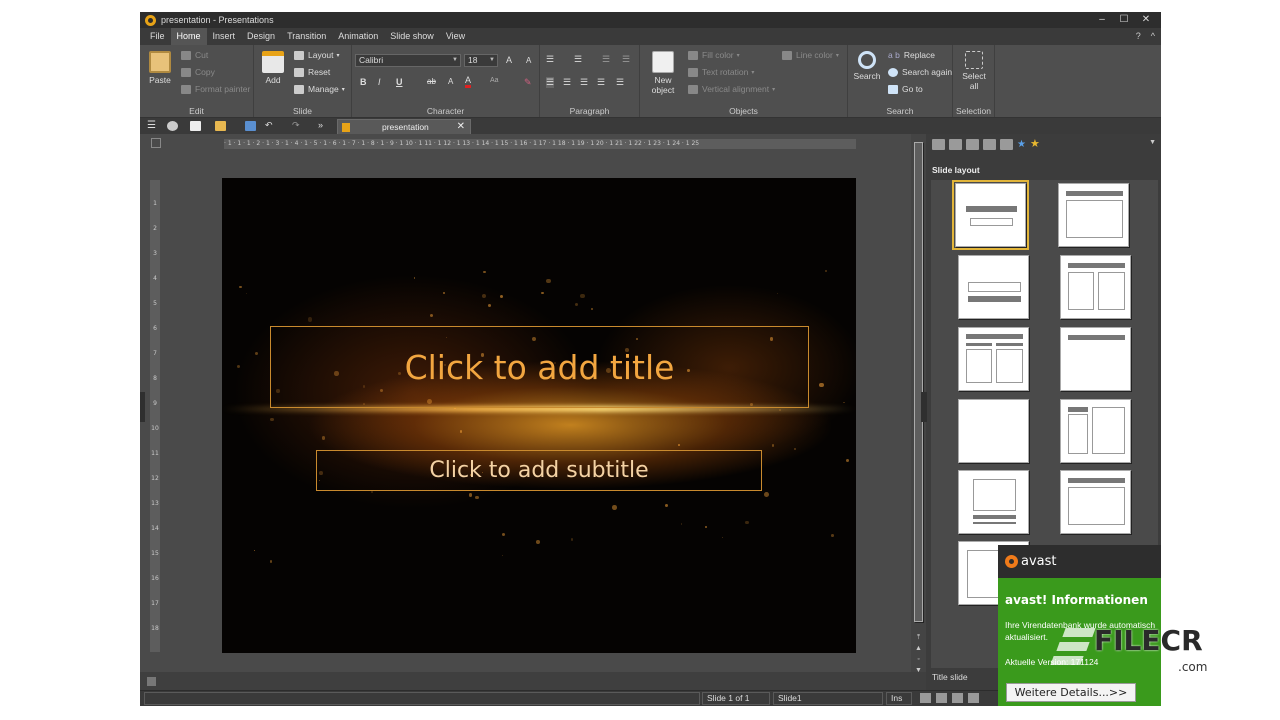  I want to click on layout-blank, so click(993, 431).